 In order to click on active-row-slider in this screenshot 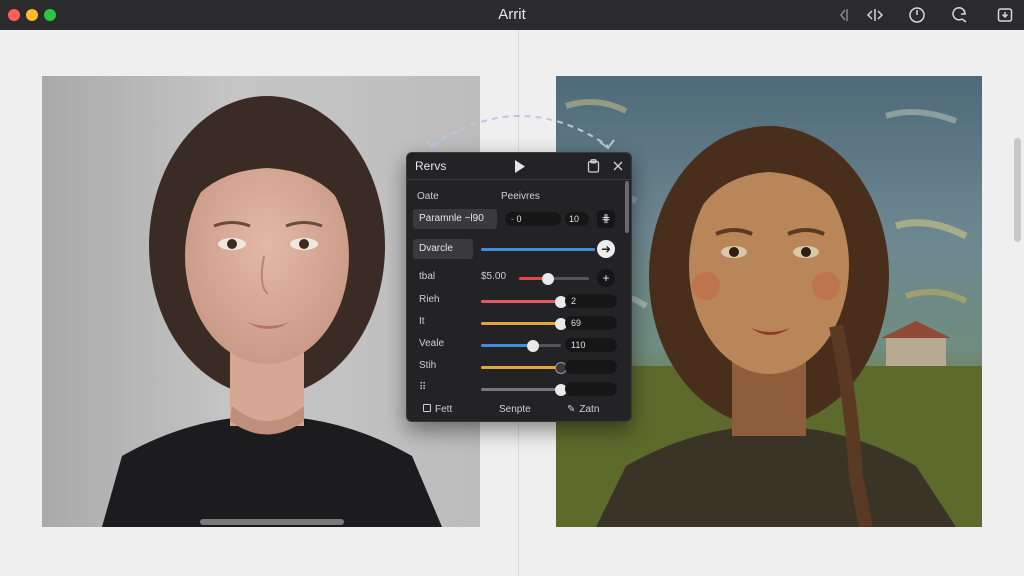, I will do `click(538, 249)`.